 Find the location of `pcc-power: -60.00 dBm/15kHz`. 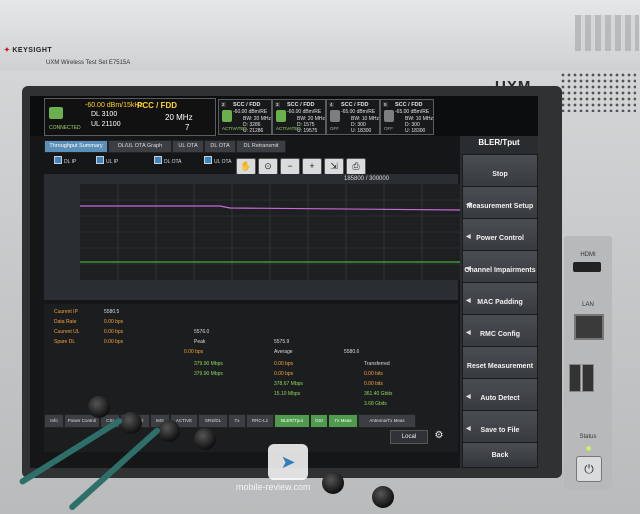

pcc-power: -60.00 dBm/15kHz is located at coordinates (114, 105).